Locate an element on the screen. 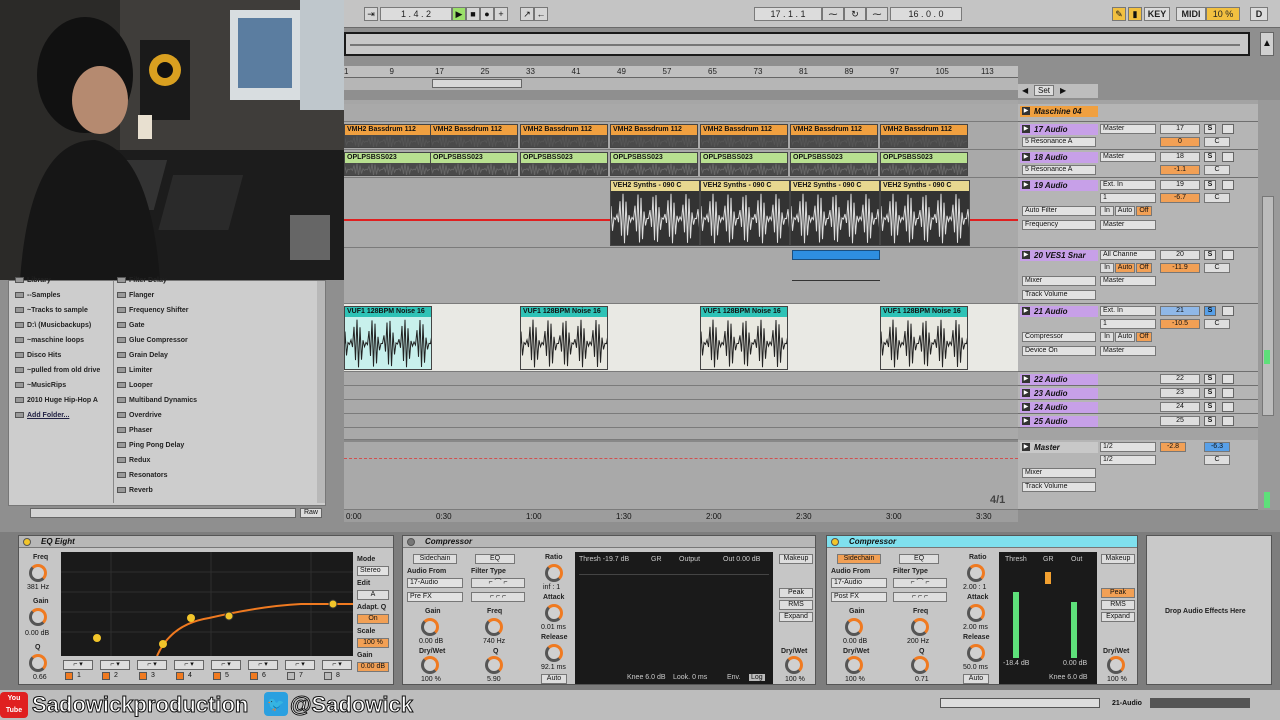 The height and width of the screenshot is (720, 1280). draw-mode-icon: ✎ is located at coordinates (1119, 14).